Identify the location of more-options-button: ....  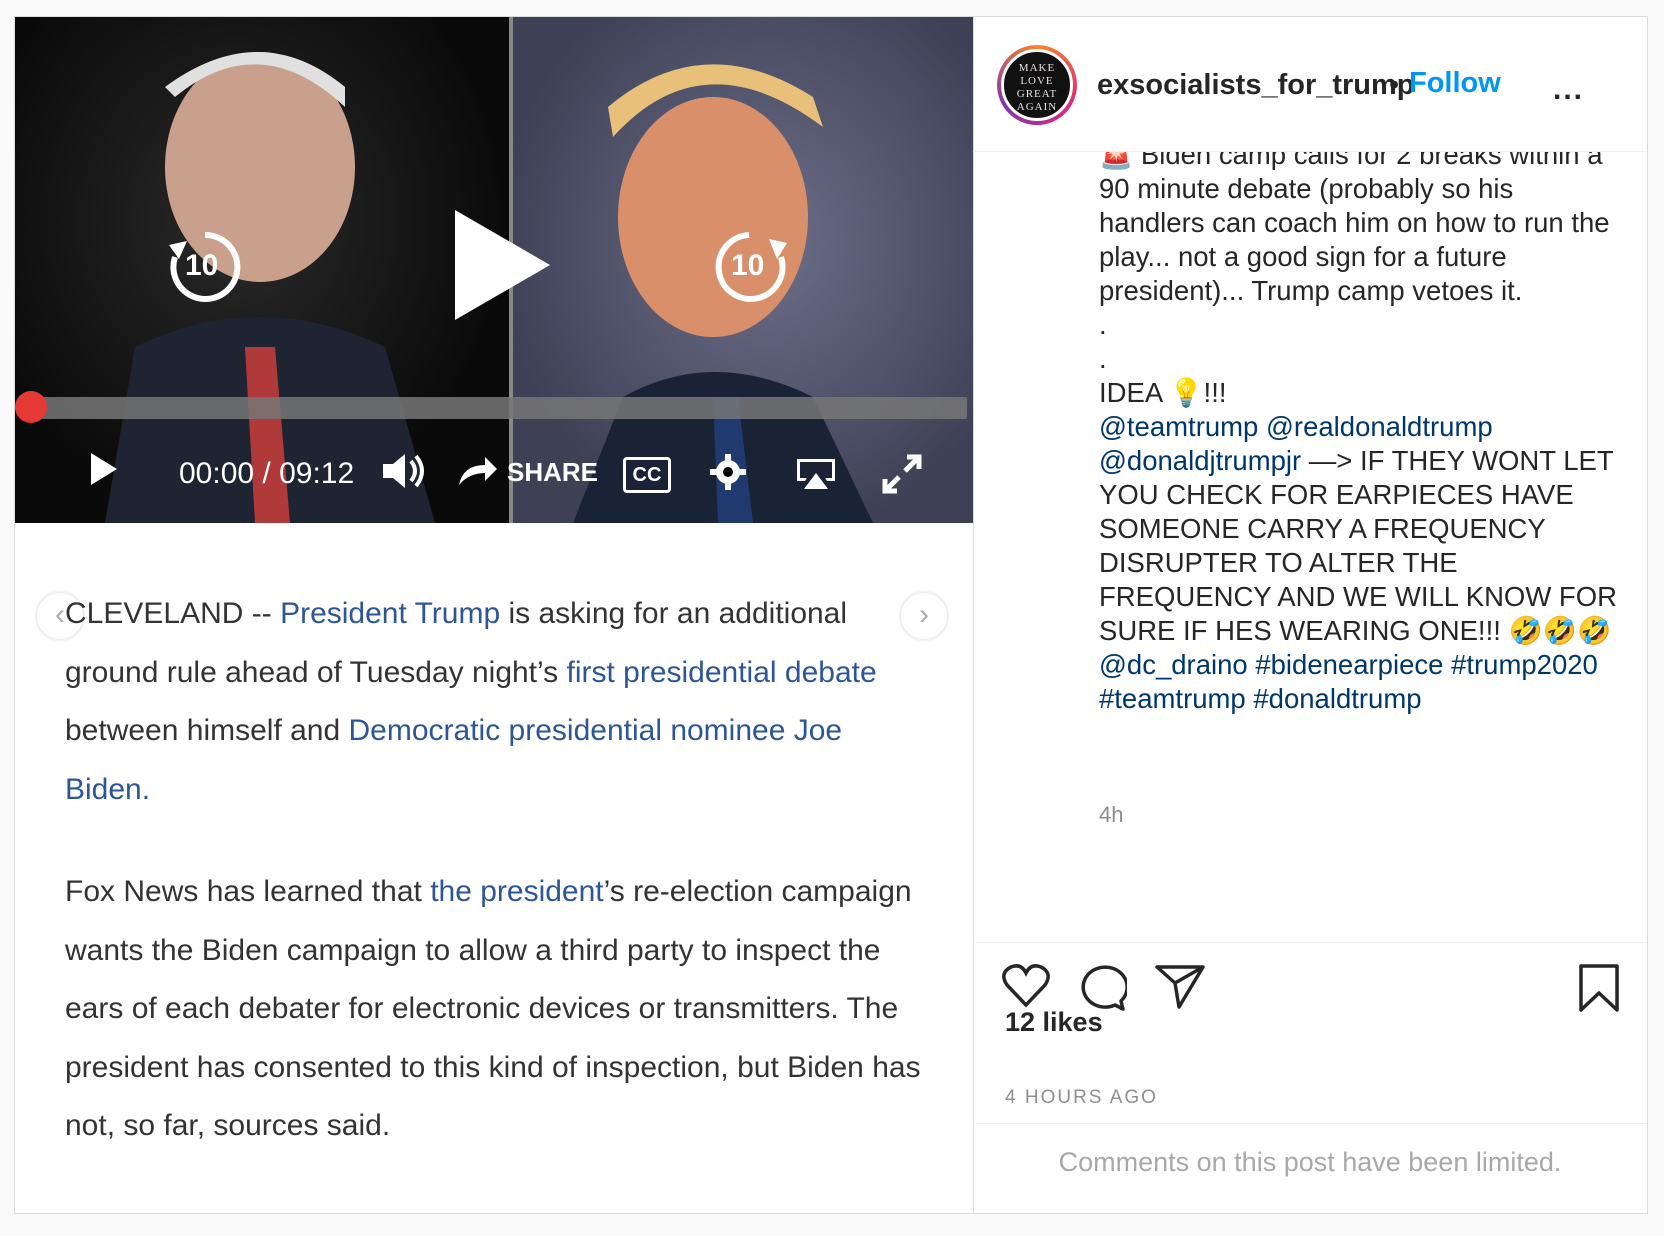
(1568, 90).